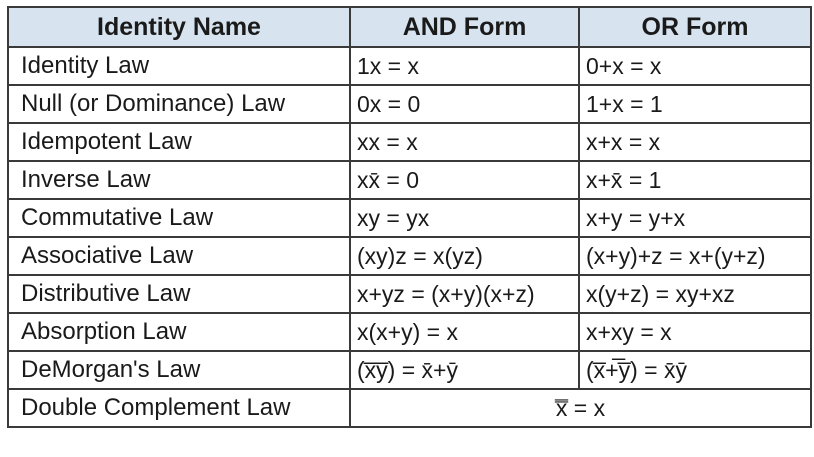 Image resolution: width=814 pixels, height=457 pixels. What do you see at coordinates (179, 218) in the screenshot?
I see `identity-name-cell: Commutative Law` at bounding box center [179, 218].